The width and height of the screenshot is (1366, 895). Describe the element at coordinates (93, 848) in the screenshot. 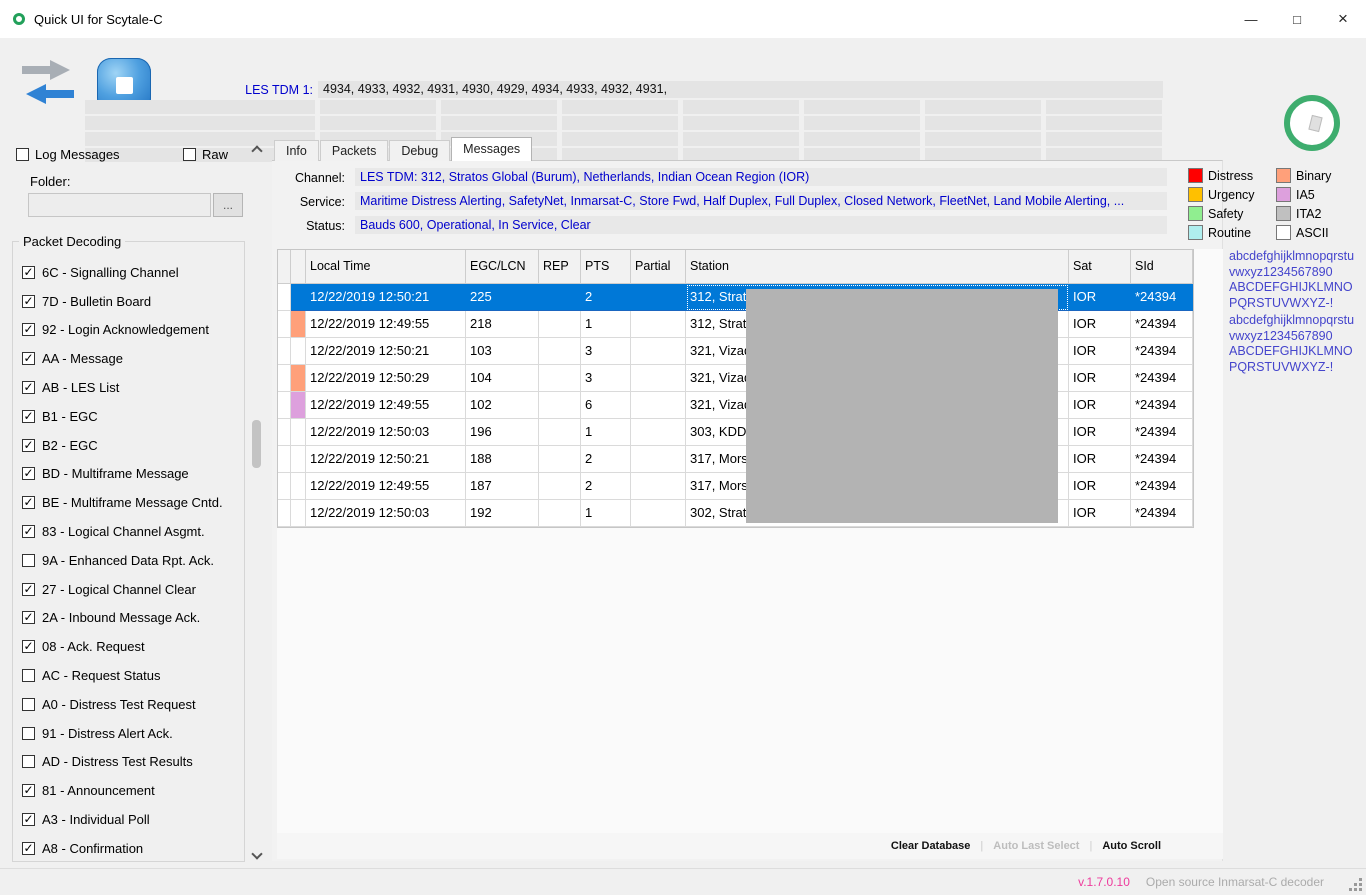

I see `packet-type-label: A8 - Confirmation` at that location.